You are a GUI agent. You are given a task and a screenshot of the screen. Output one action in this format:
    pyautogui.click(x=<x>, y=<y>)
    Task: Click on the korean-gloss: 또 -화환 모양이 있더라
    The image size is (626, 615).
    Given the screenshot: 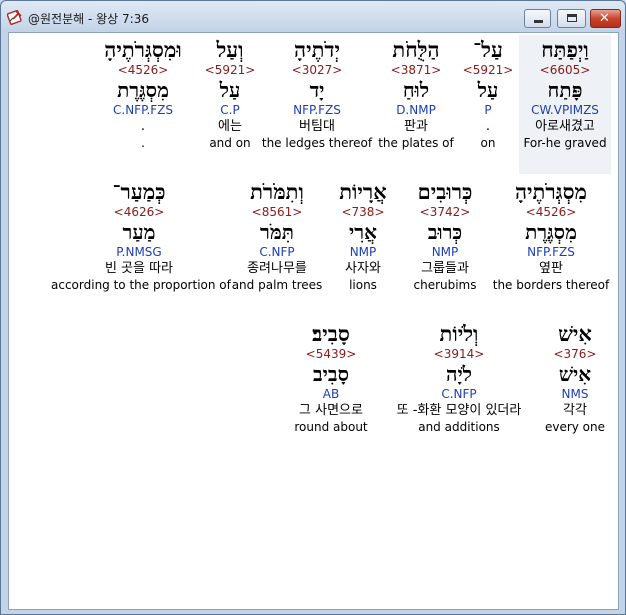 What is the action you would take?
    pyautogui.click(x=459, y=410)
    